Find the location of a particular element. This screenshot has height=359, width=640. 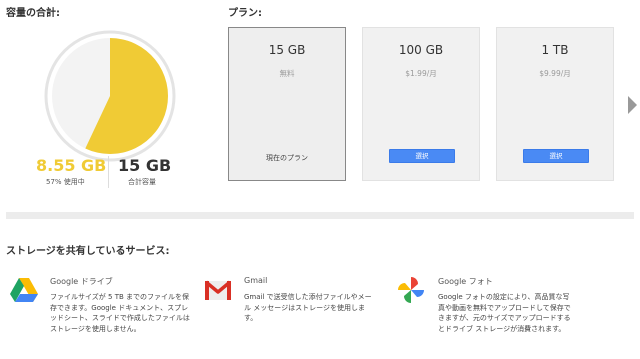

total-capacity-label: 合計容量 is located at coordinates (142, 182).